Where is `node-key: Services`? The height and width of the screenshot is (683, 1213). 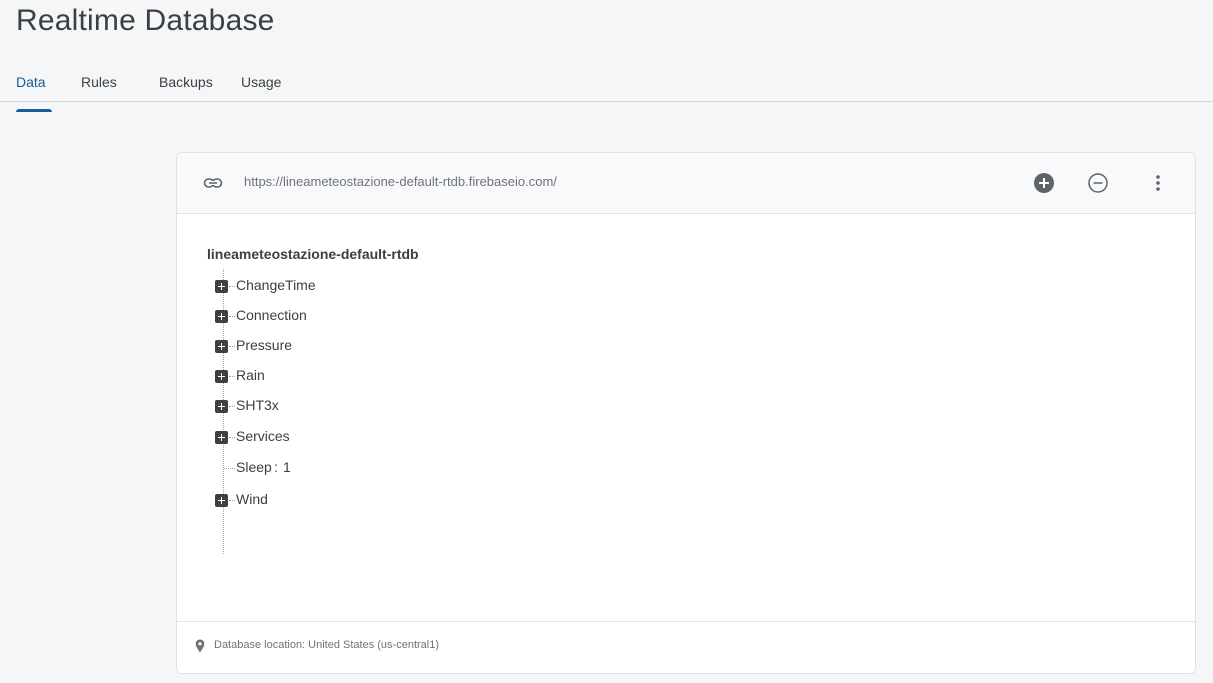
node-key: Services is located at coordinates (263, 436).